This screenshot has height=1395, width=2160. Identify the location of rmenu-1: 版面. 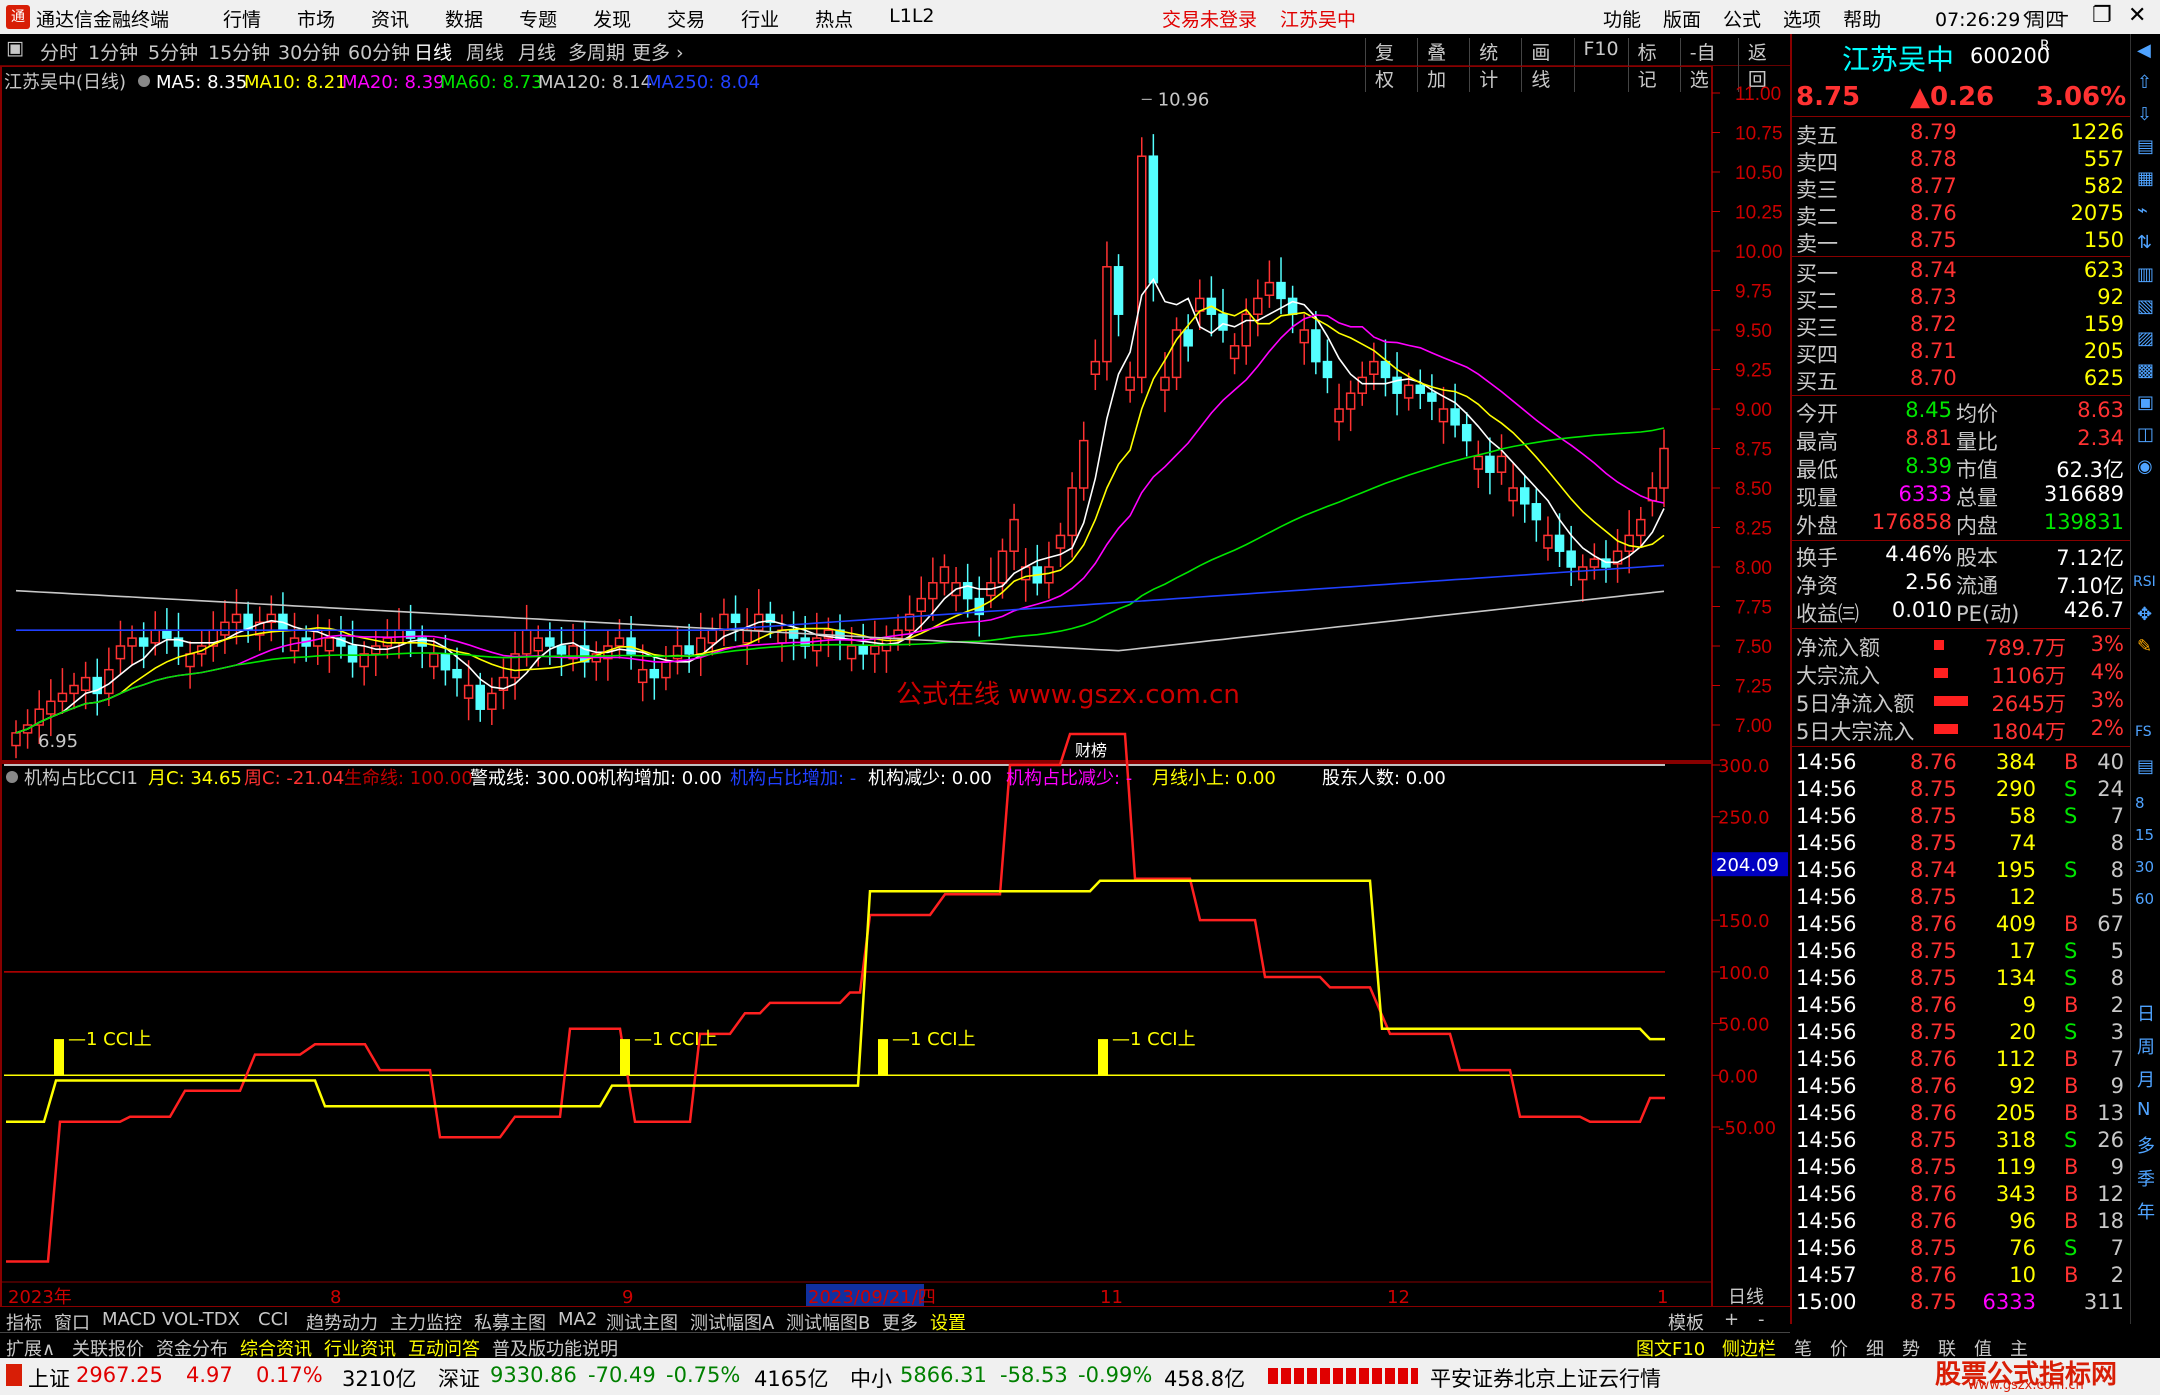
(1682, 18).